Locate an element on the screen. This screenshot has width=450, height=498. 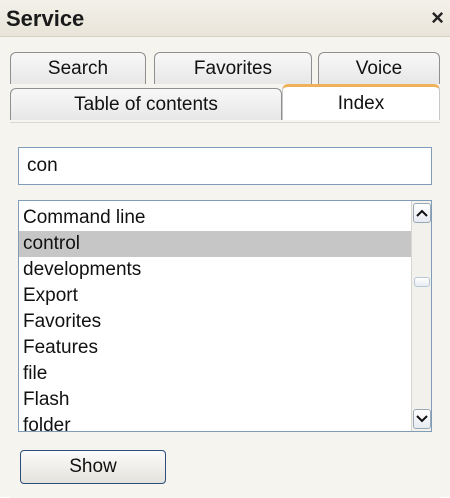
tab-search: Search is located at coordinates (78, 68).